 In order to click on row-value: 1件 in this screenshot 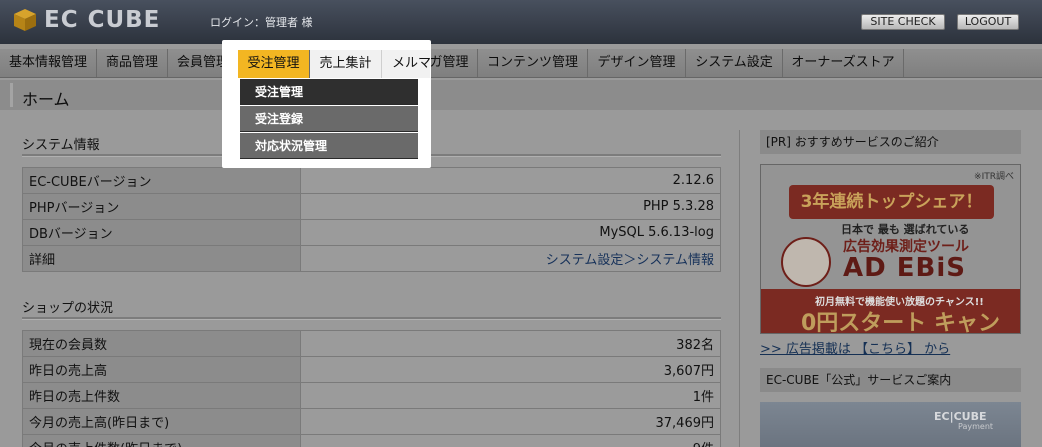, I will do `click(510, 395)`.